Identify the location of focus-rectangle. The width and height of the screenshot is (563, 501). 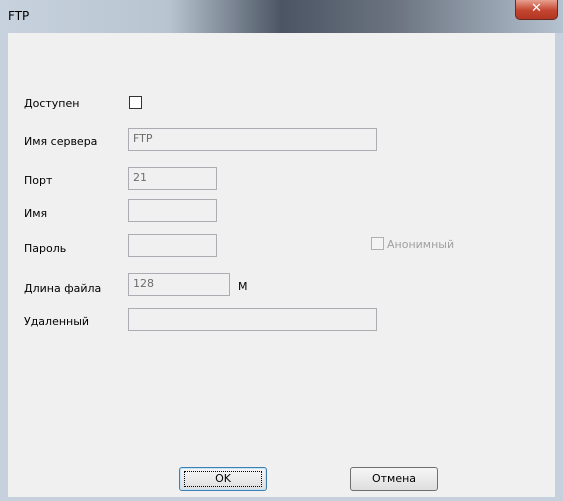
(223, 479).